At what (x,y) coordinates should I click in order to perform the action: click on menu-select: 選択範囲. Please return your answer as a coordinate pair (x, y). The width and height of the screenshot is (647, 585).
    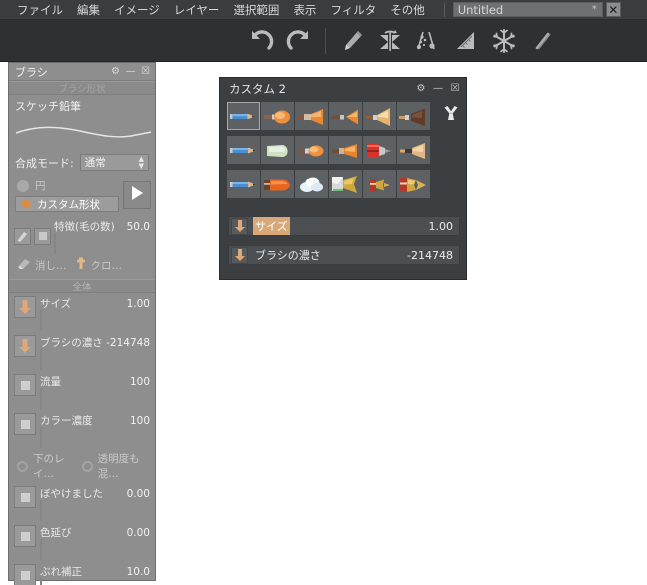
    Looking at the image, I should click on (256, 10).